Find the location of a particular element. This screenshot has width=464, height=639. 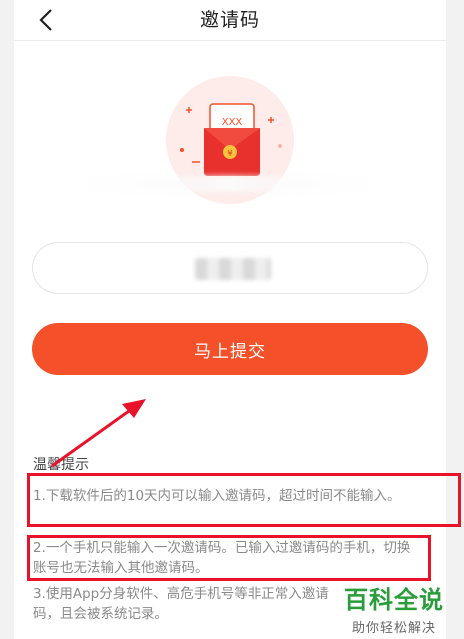

page-title: 邀请码 is located at coordinates (229, 20).